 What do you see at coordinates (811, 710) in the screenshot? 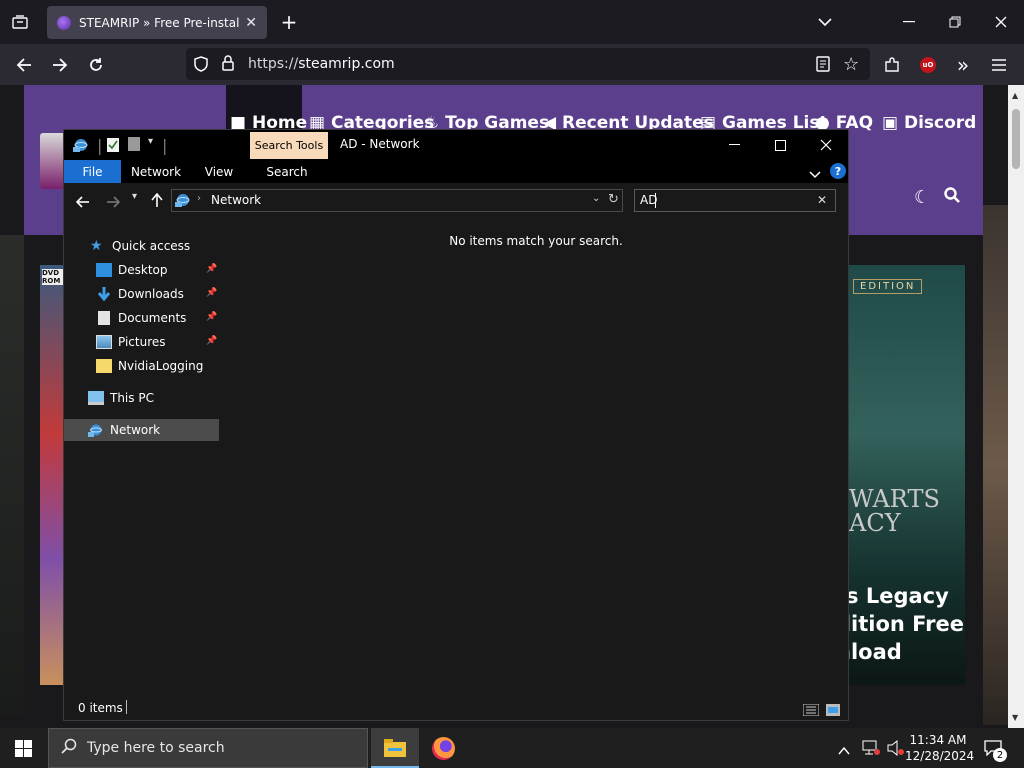
I see `details-view-icon` at bounding box center [811, 710].